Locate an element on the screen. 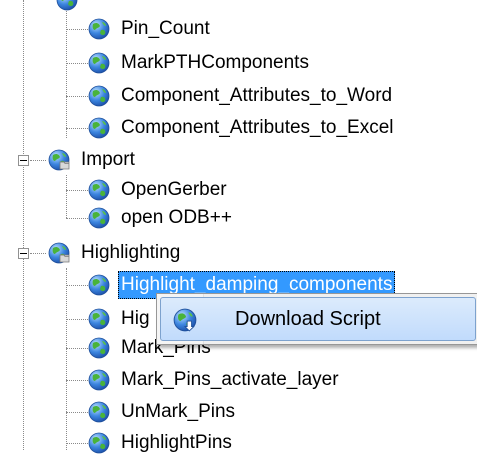 The image size is (477, 457). tree-item-label: Component_Attributes_to_Excel is located at coordinates (257, 127).